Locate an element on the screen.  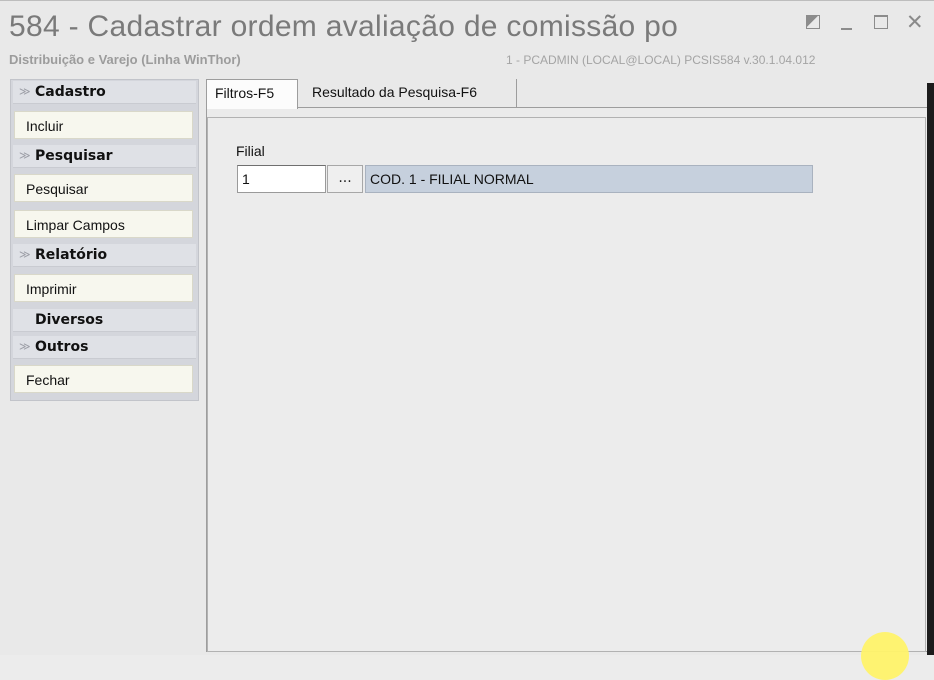
minimize-icon is located at coordinates (848, 22).